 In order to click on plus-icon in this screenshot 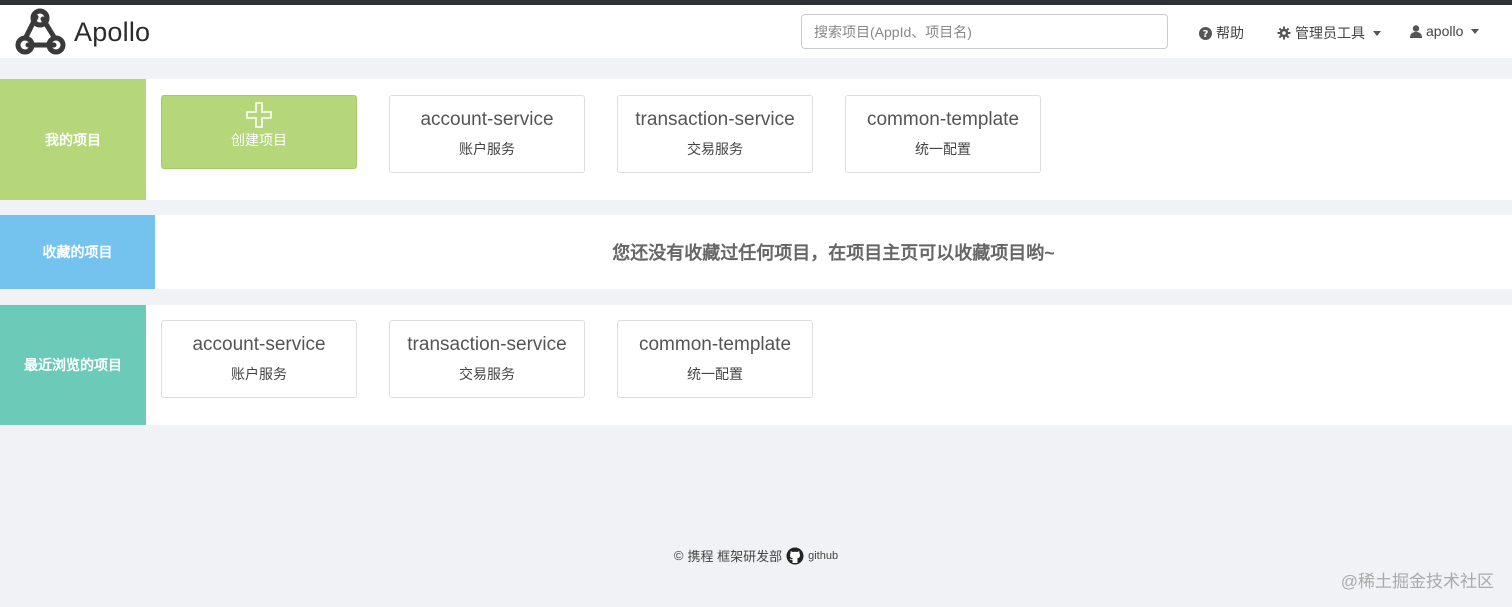, I will do `click(259, 115)`.